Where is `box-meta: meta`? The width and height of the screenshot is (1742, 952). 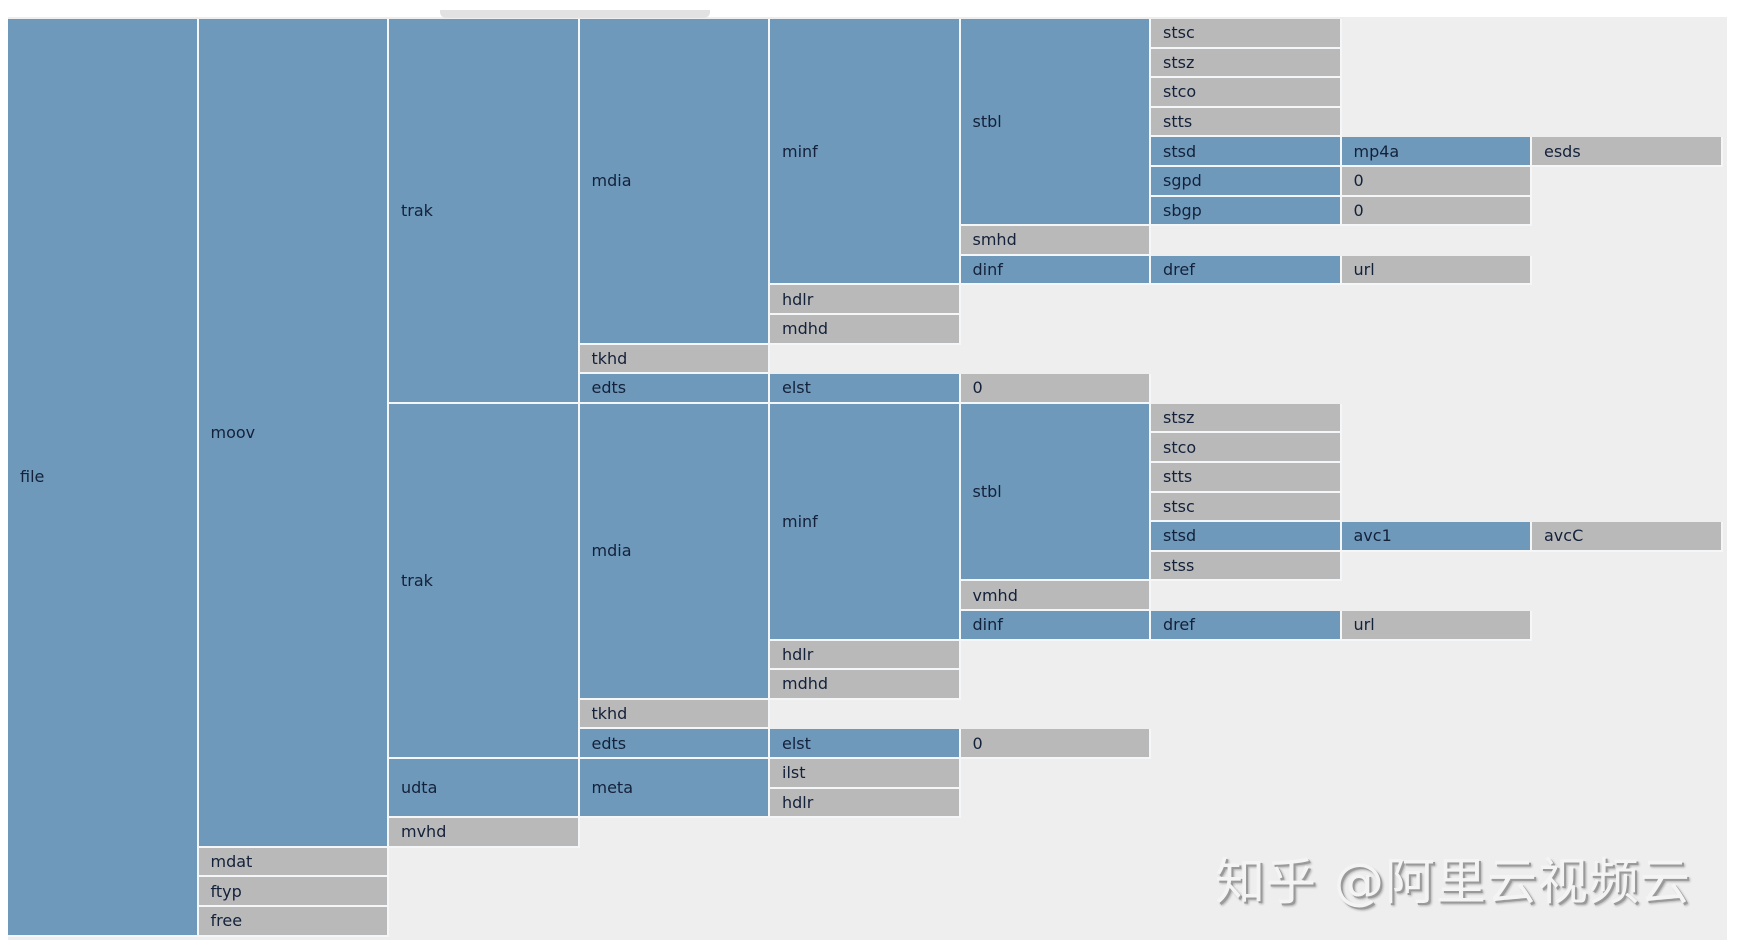 box-meta: meta is located at coordinates (674, 789).